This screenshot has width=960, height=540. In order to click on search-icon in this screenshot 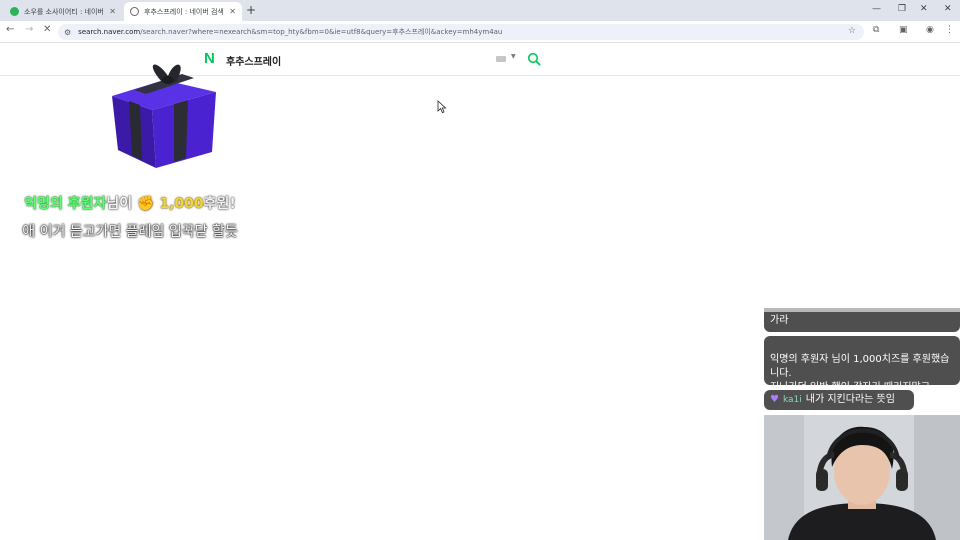, I will do `click(534, 59)`.